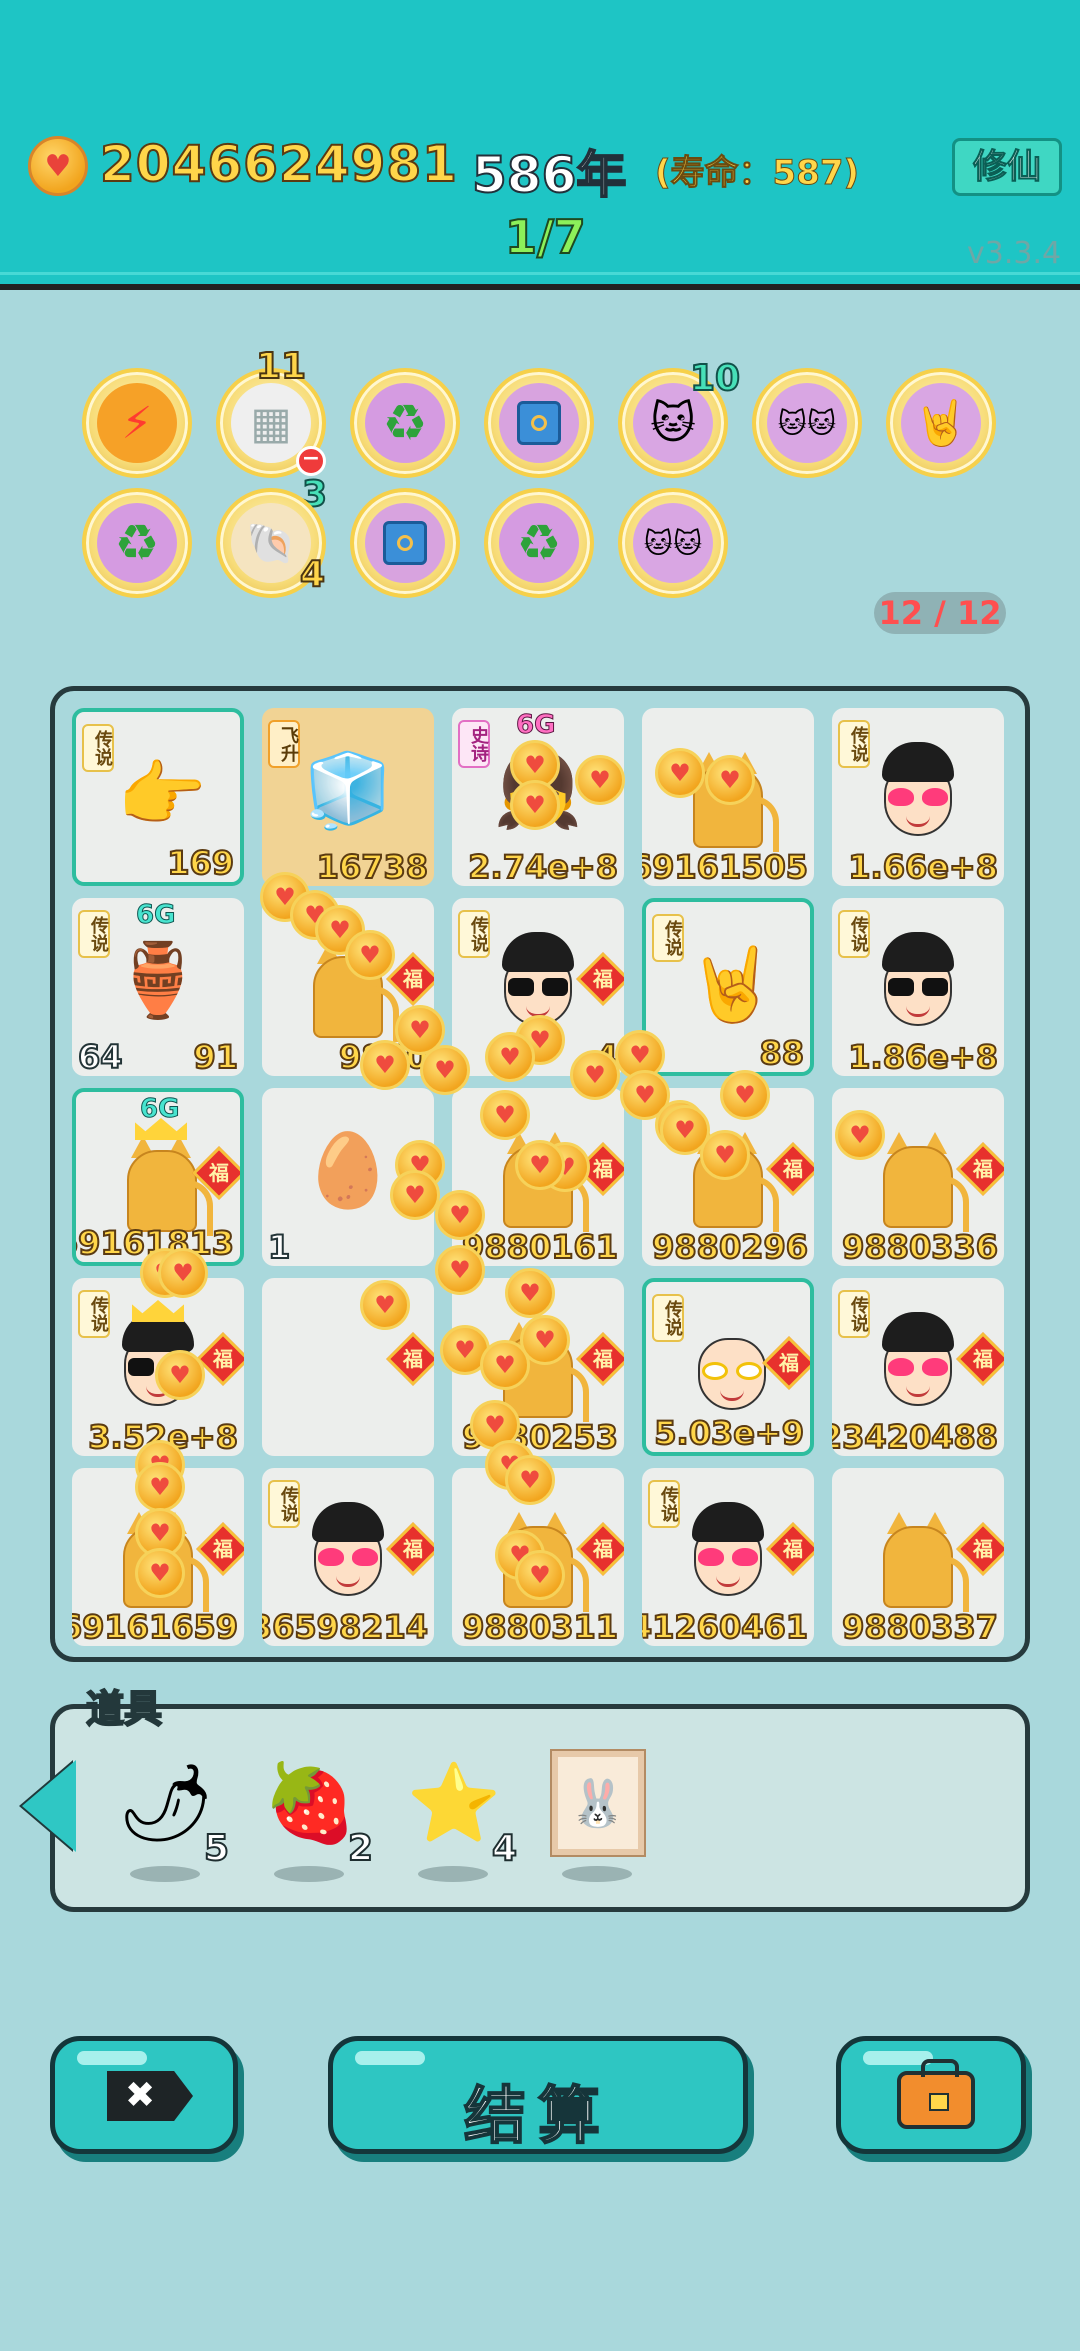  What do you see at coordinates (915, 1436) in the screenshot?
I see `cell-value: 23420488` at bounding box center [915, 1436].